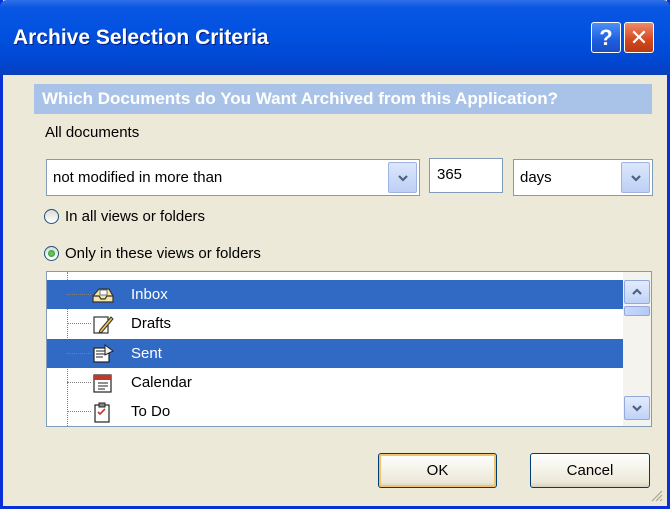 This screenshot has height=509, width=670. I want to click on dialog-title: Archive Selection Criteria, so click(141, 37).